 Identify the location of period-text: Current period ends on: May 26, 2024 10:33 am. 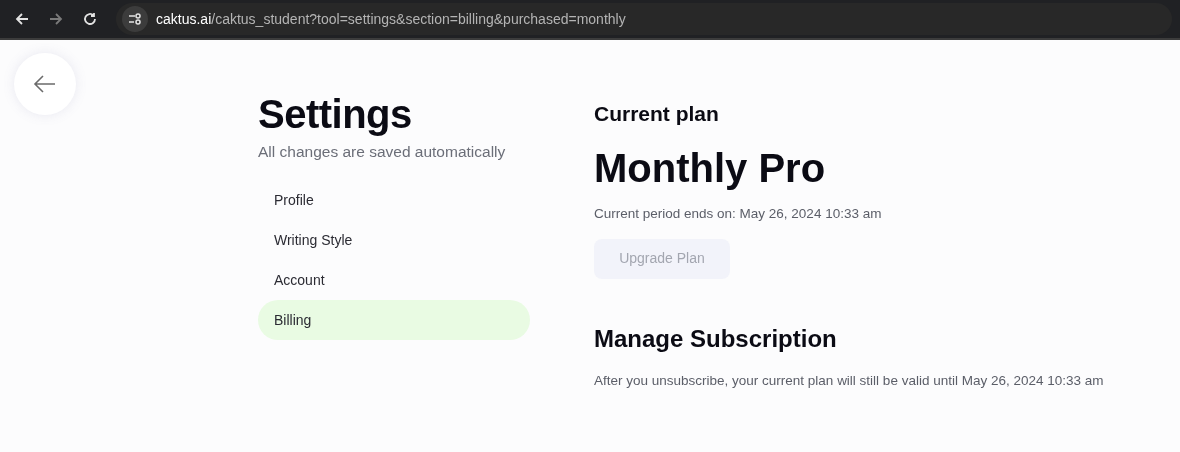
(738, 213).